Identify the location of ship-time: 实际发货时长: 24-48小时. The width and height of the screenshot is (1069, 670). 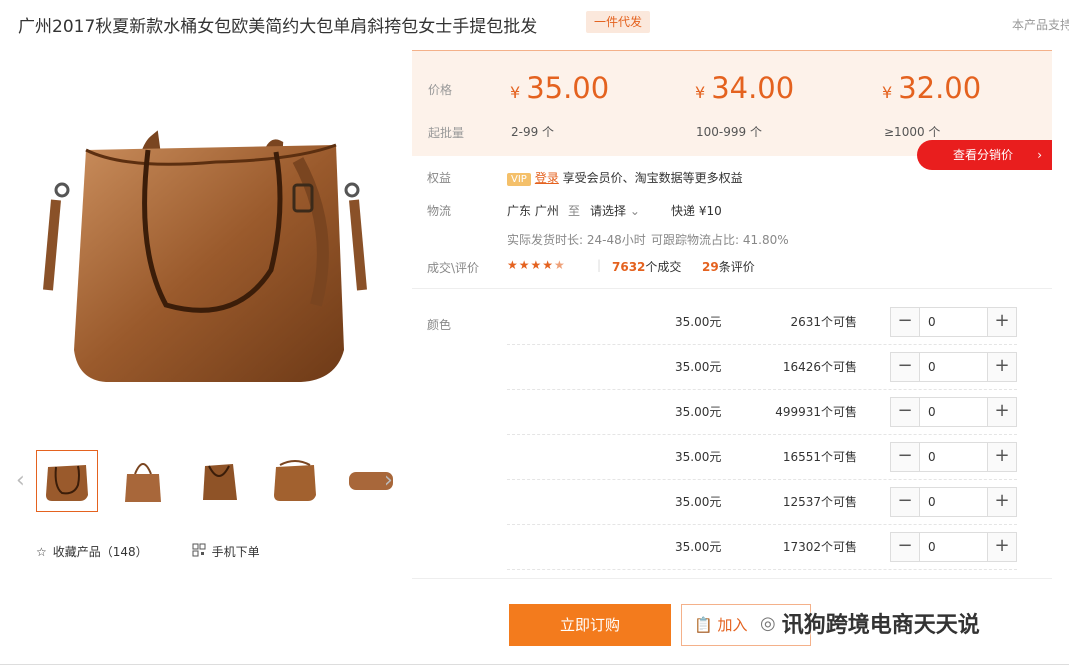
(576, 240).